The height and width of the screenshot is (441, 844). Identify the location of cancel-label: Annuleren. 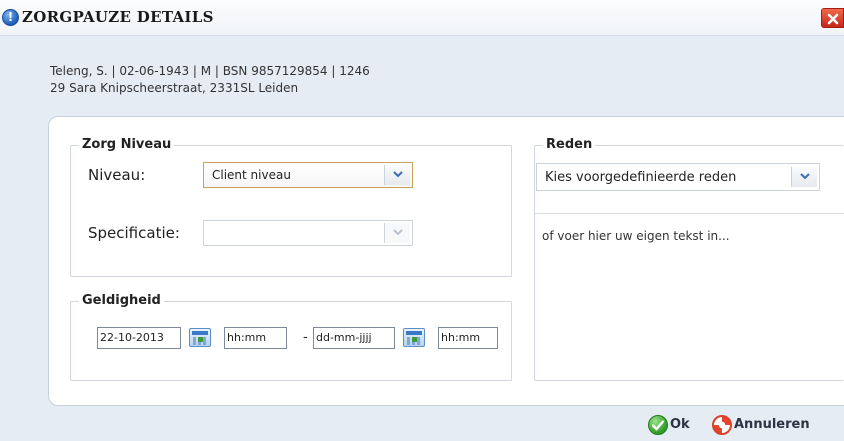
(772, 424).